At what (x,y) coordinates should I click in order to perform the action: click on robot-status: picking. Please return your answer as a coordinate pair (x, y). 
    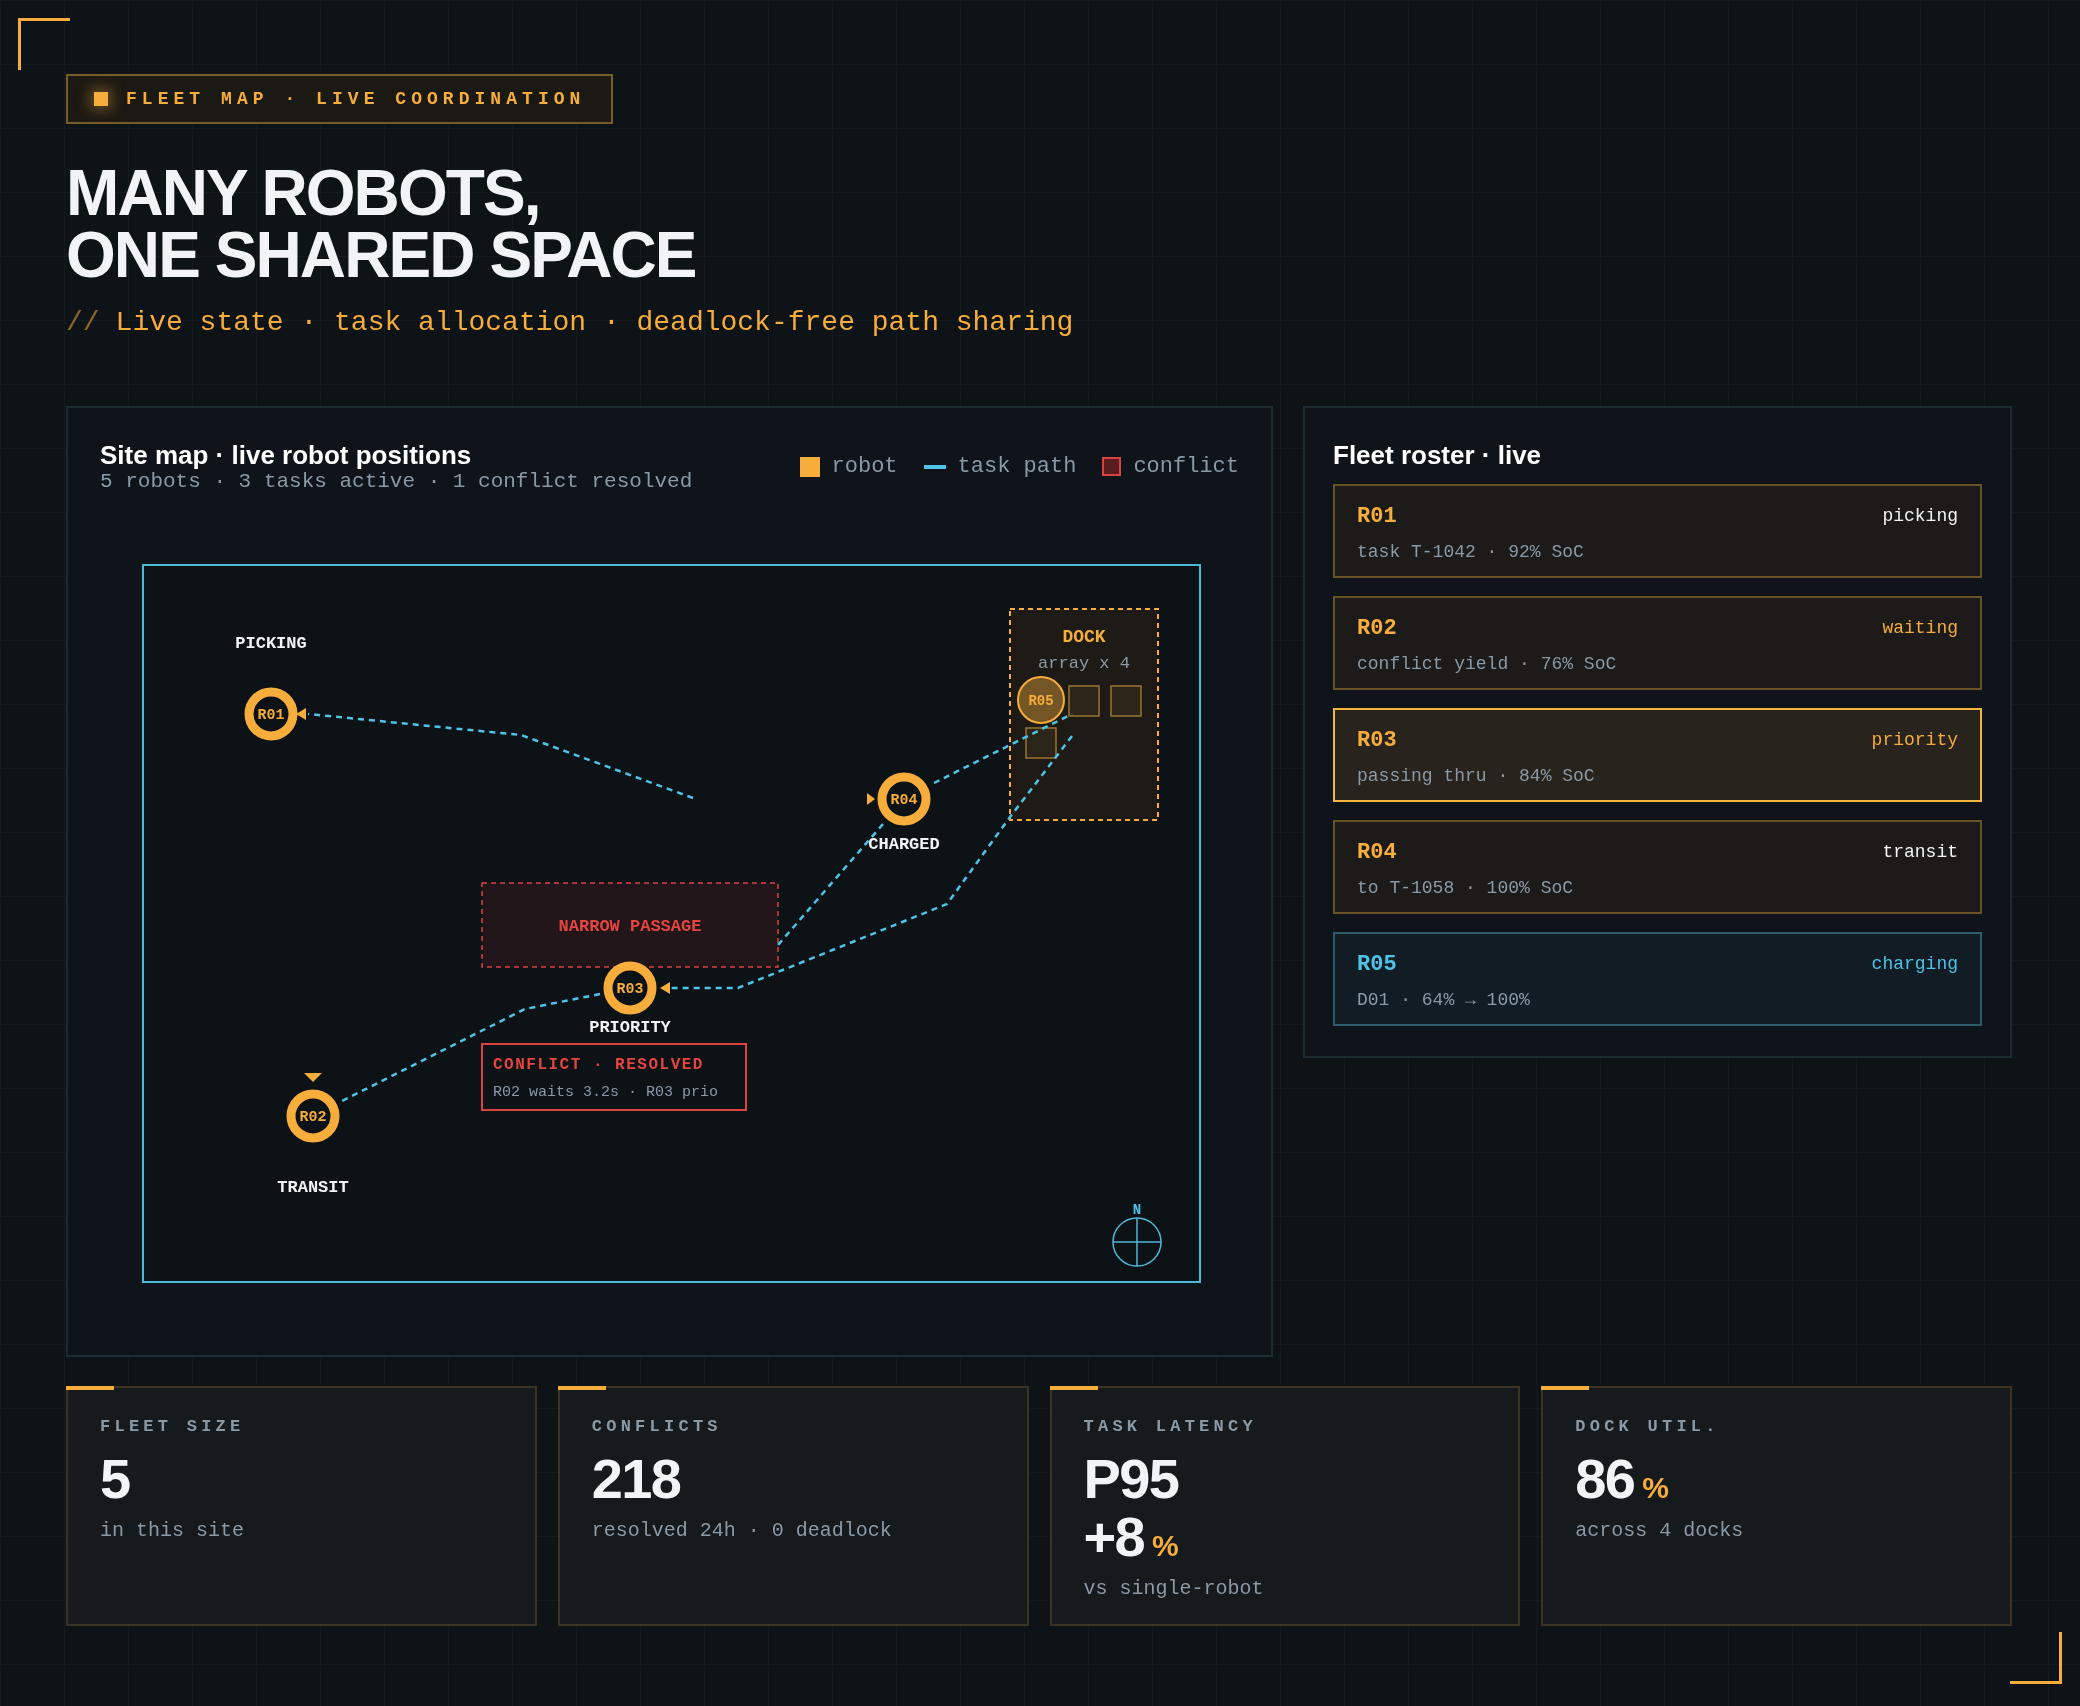
    Looking at the image, I should click on (1920, 516).